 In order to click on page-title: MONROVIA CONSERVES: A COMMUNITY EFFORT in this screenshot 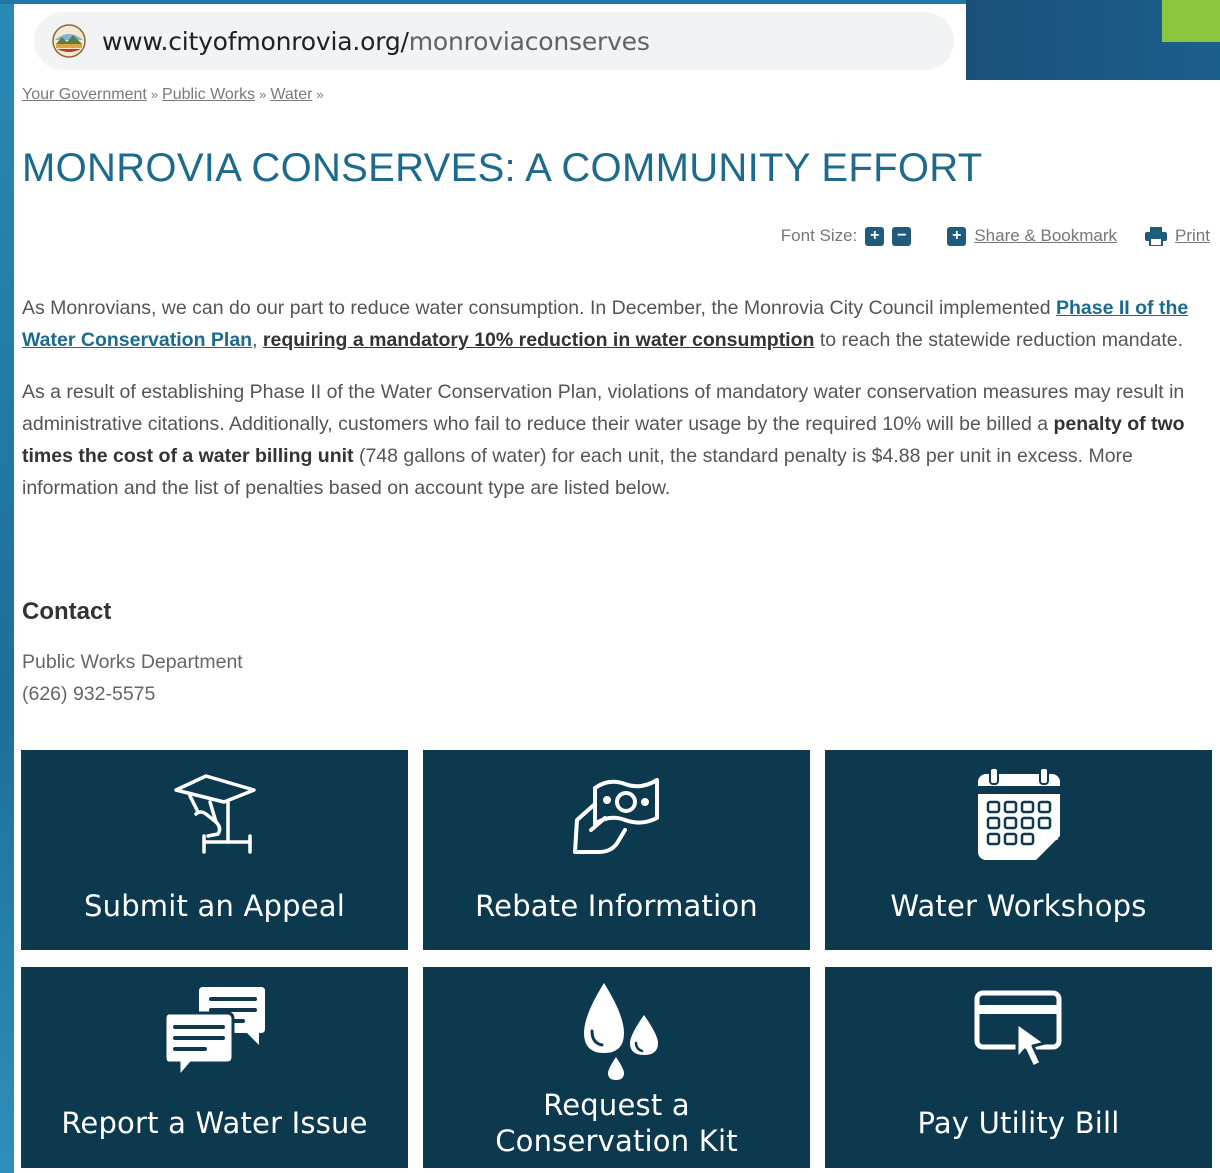, I will do `click(502, 168)`.